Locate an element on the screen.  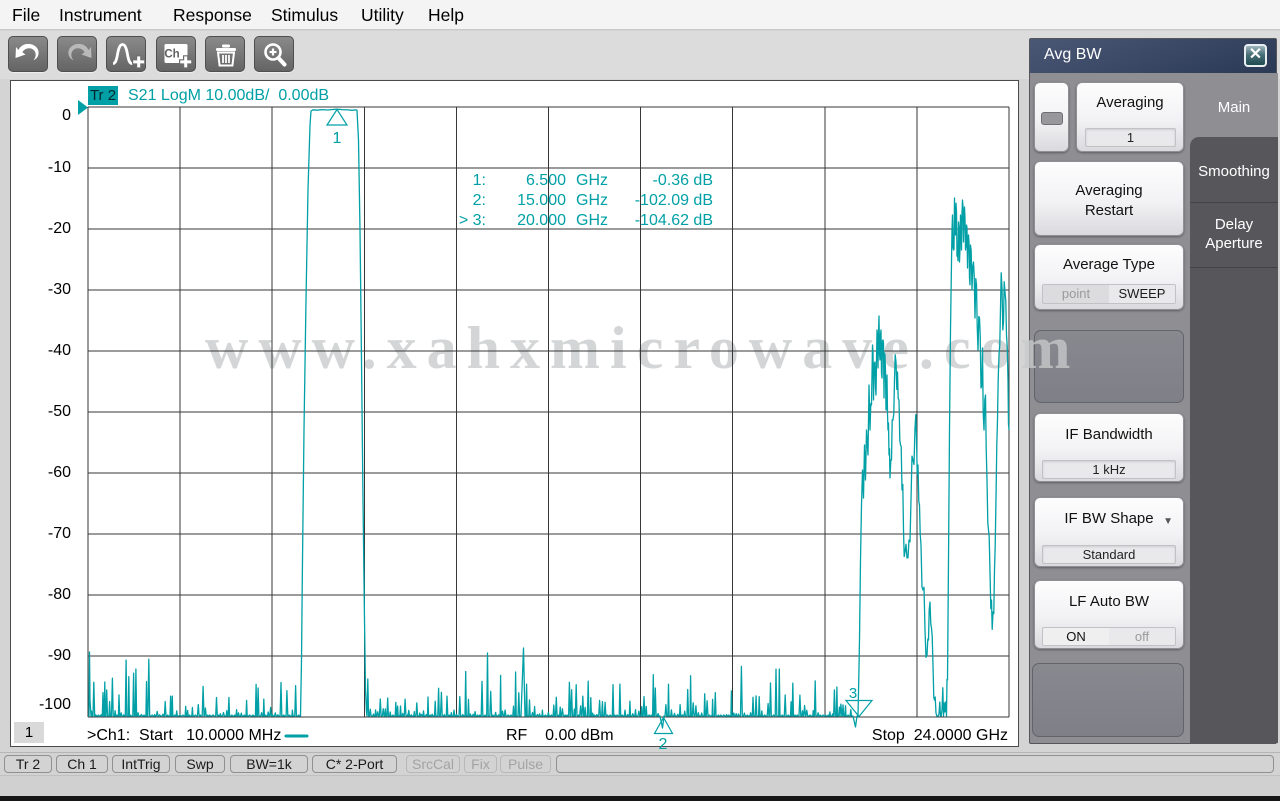
svg-text: -0.36 dB is located at coordinates (683, 180).